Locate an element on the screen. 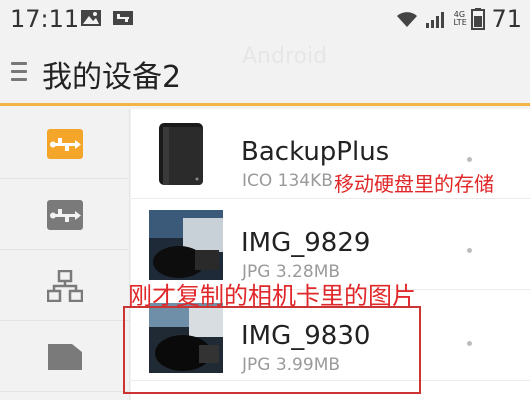 The image size is (530, 400). wifi-icon is located at coordinates (407, 19).